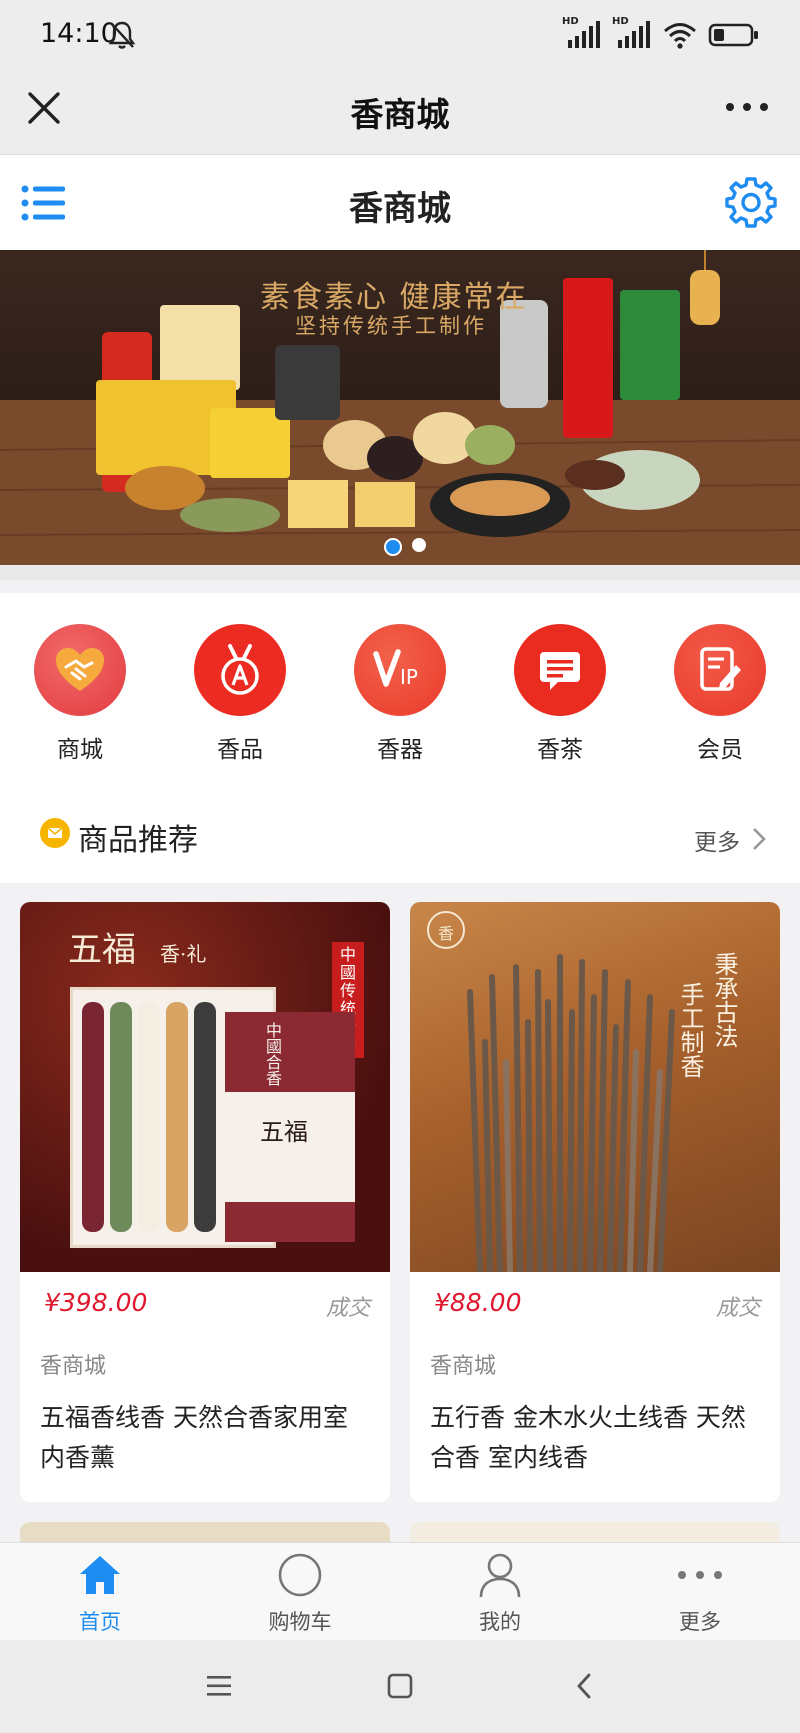 Image resolution: width=800 pixels, height=1733 pixels. I want to click on section-title: 商品推荐, so click(138, 840).